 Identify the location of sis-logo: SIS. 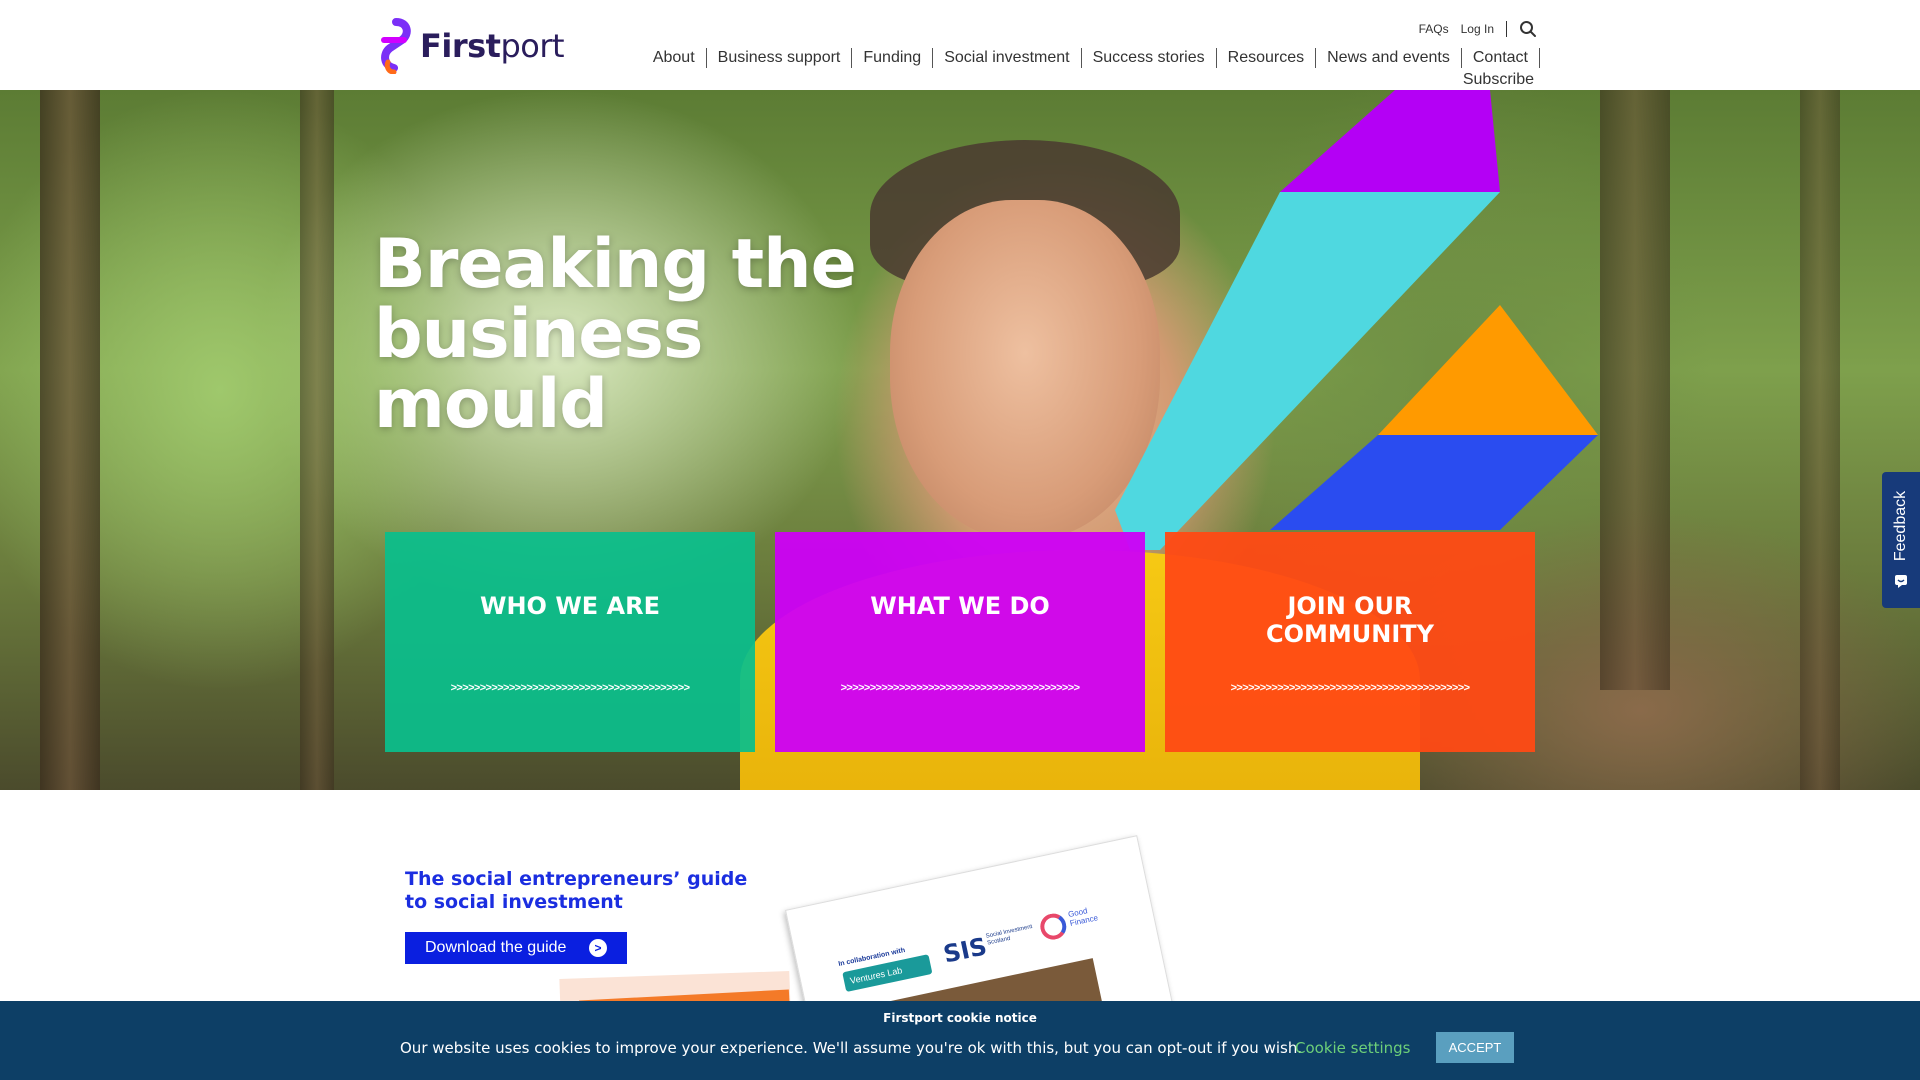
(965, 950).